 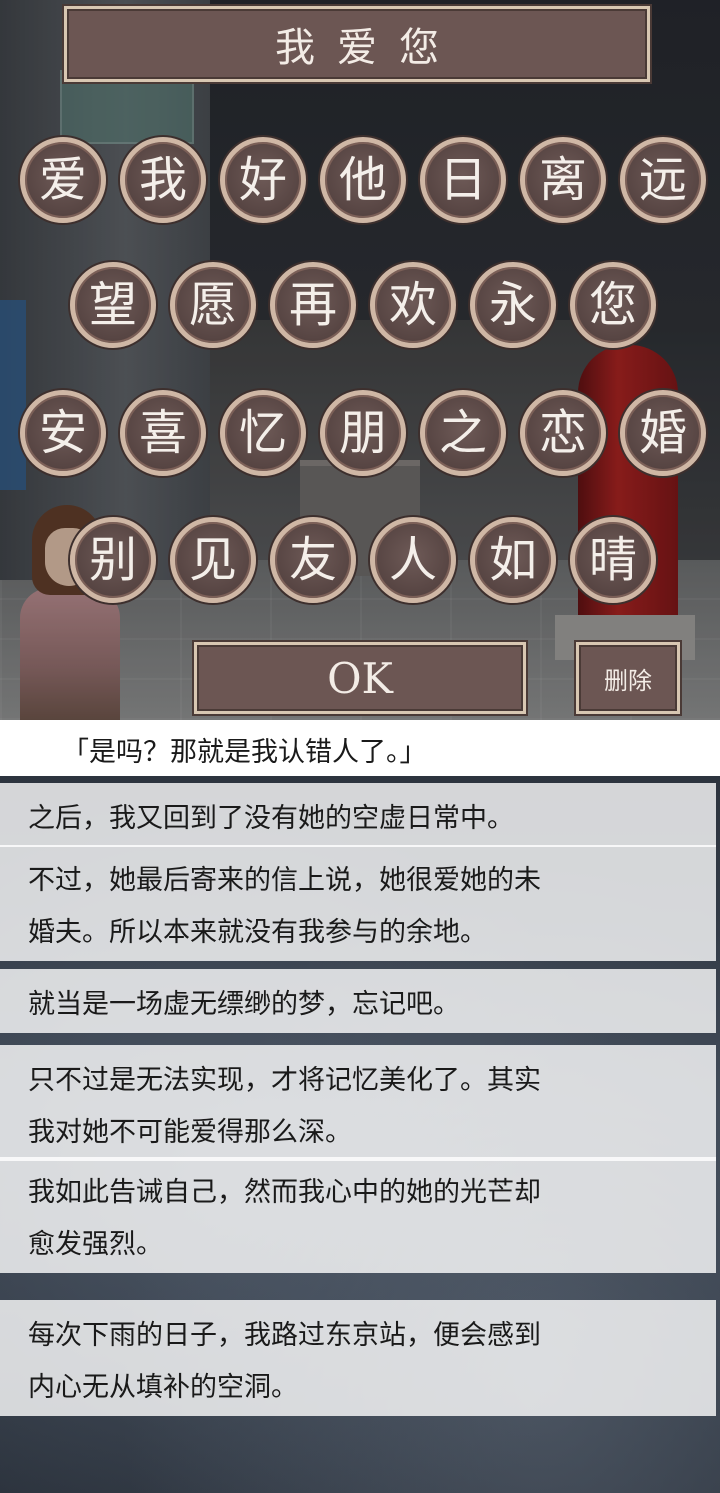 What do you see at coordinates (413, 560) in the screenshot?
I see `character-button: 人` at bounding box center [413, 560].